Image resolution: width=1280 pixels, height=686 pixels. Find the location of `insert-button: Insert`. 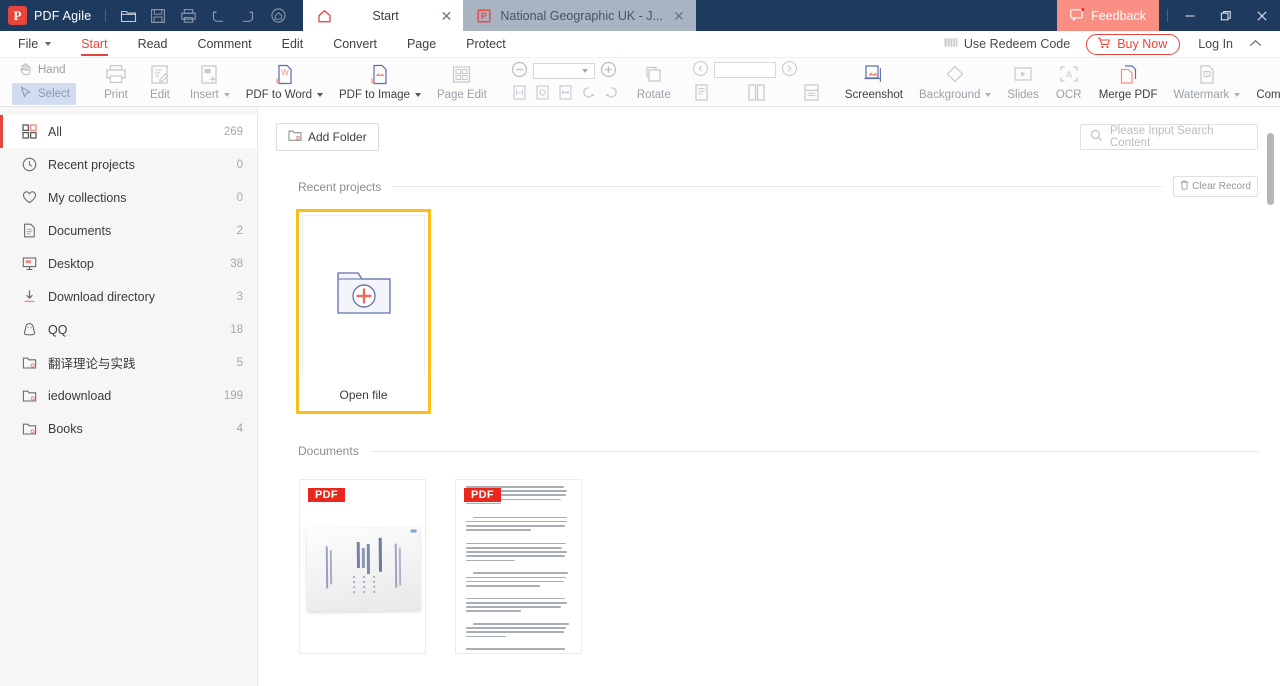

insert-button: Insert is located at coordinates (210, 82).